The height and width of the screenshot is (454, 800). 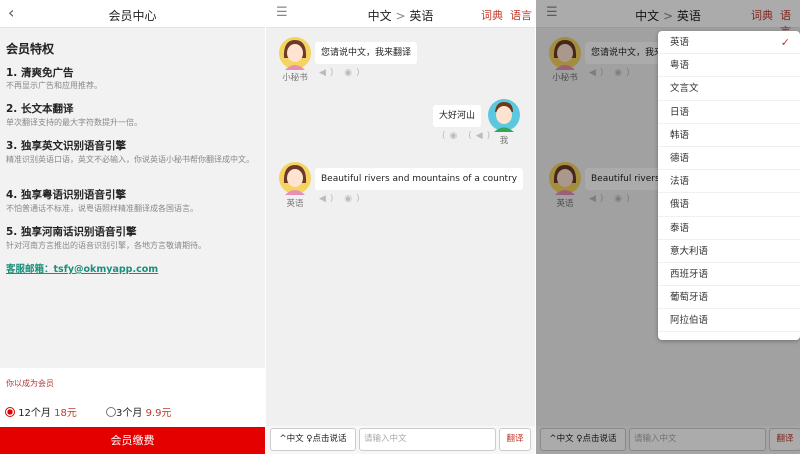 I want to click on support-email-link: 客服邮箱：tsfy@okmyapp.com, so click(x=82, y=268).